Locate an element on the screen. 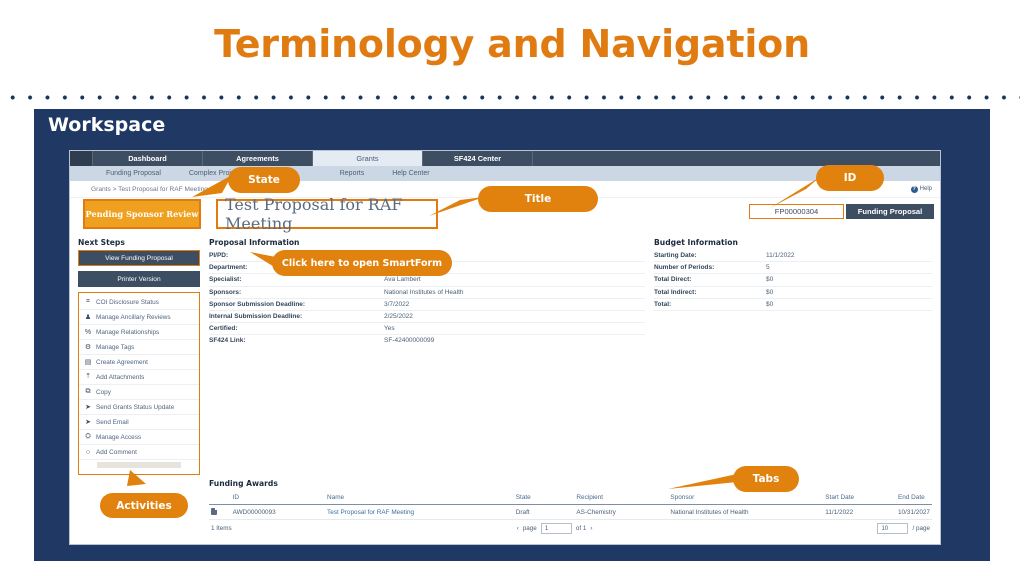 The width and height of the screenshot is (1024, 576). activity-copy: ⧉ Copy is located at coordinates (139, 392).